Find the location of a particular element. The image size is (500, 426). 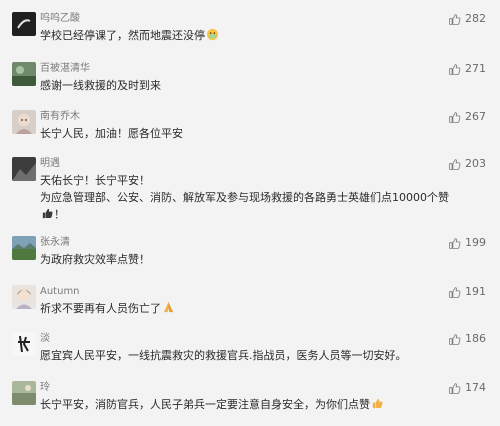

like-button: 203 is located at coordinates (467, 164).